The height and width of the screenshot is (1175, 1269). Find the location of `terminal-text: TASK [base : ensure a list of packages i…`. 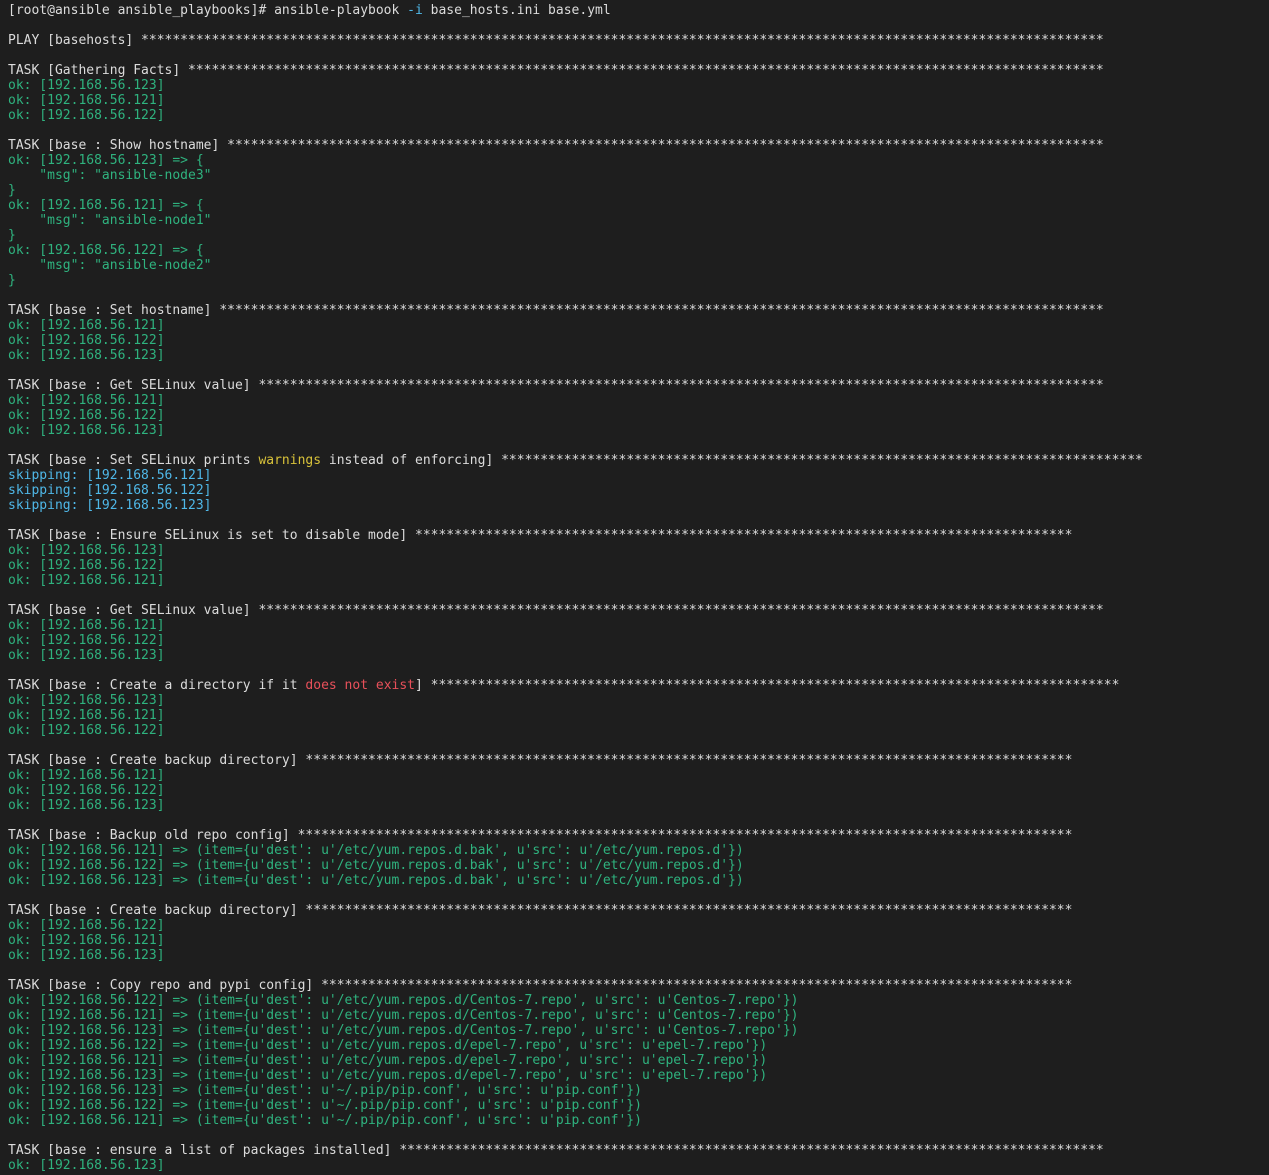

terminal-text: TASK [base : ensure a list of packages i… is located at coordinates (556, 1150).